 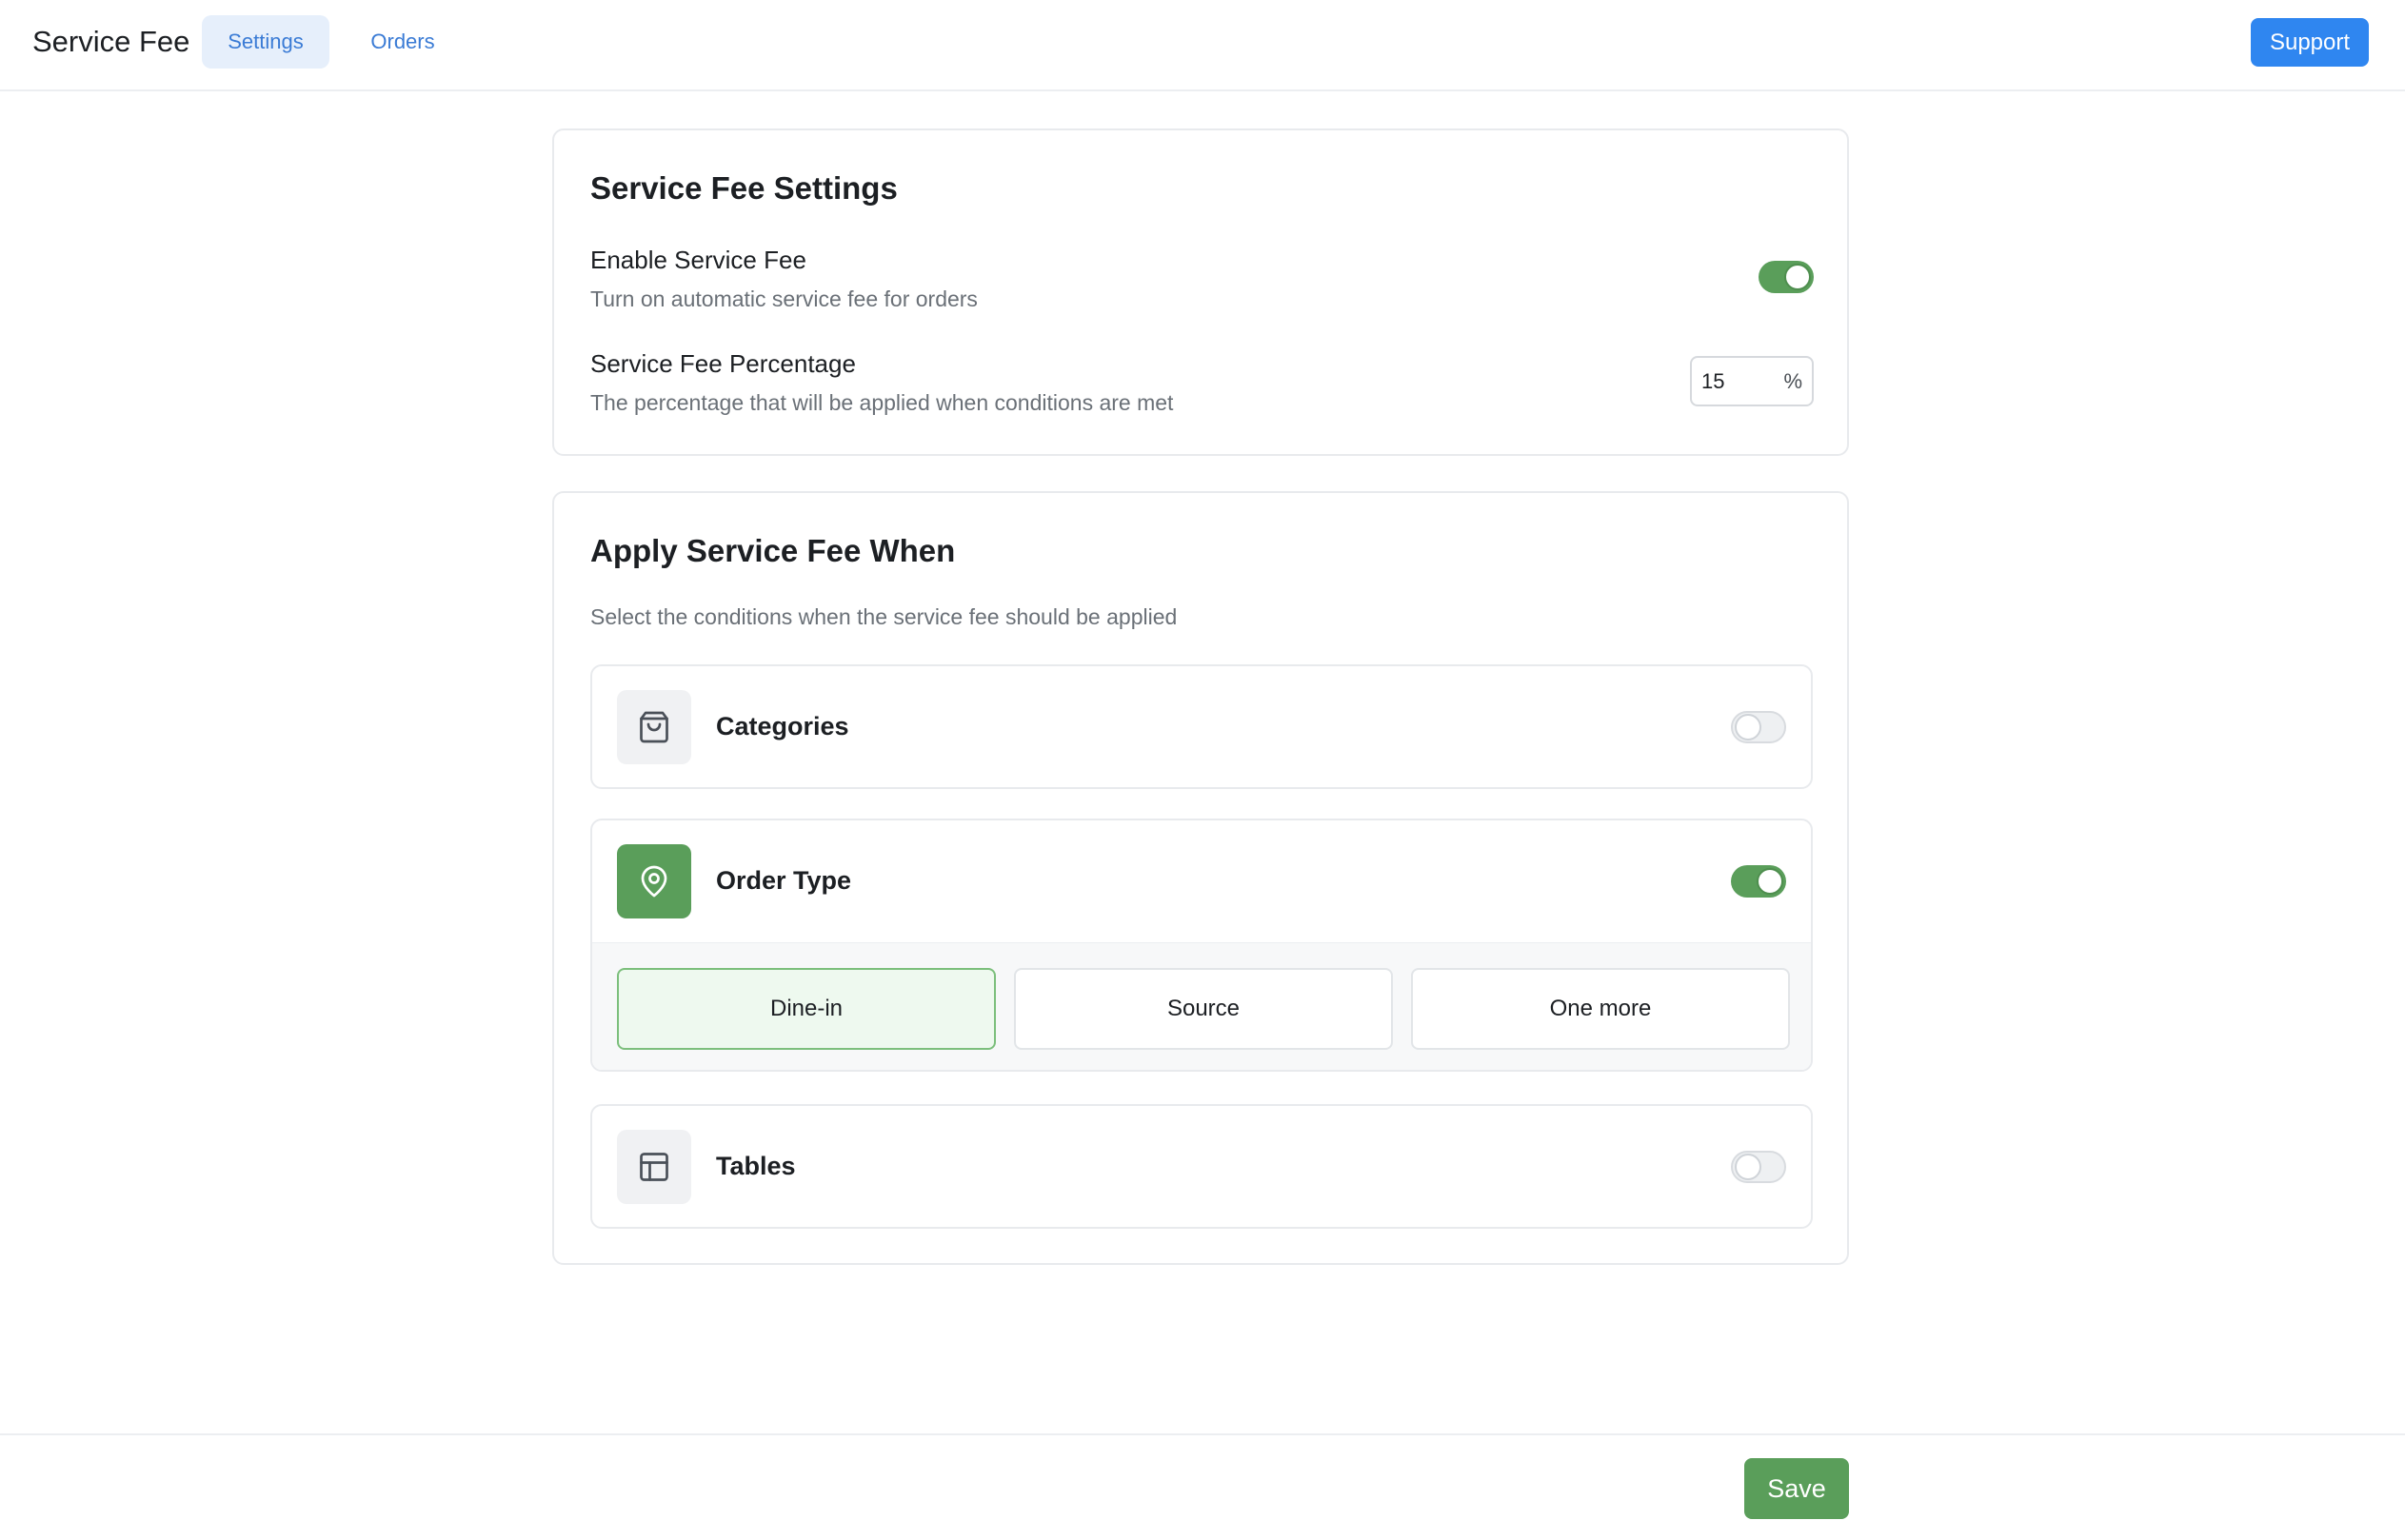 What do you see at coordinates (773, 550) in the screenshot?
I see `conditions-card-title: Apply Service Fee When` at bounding box center [773, 550].